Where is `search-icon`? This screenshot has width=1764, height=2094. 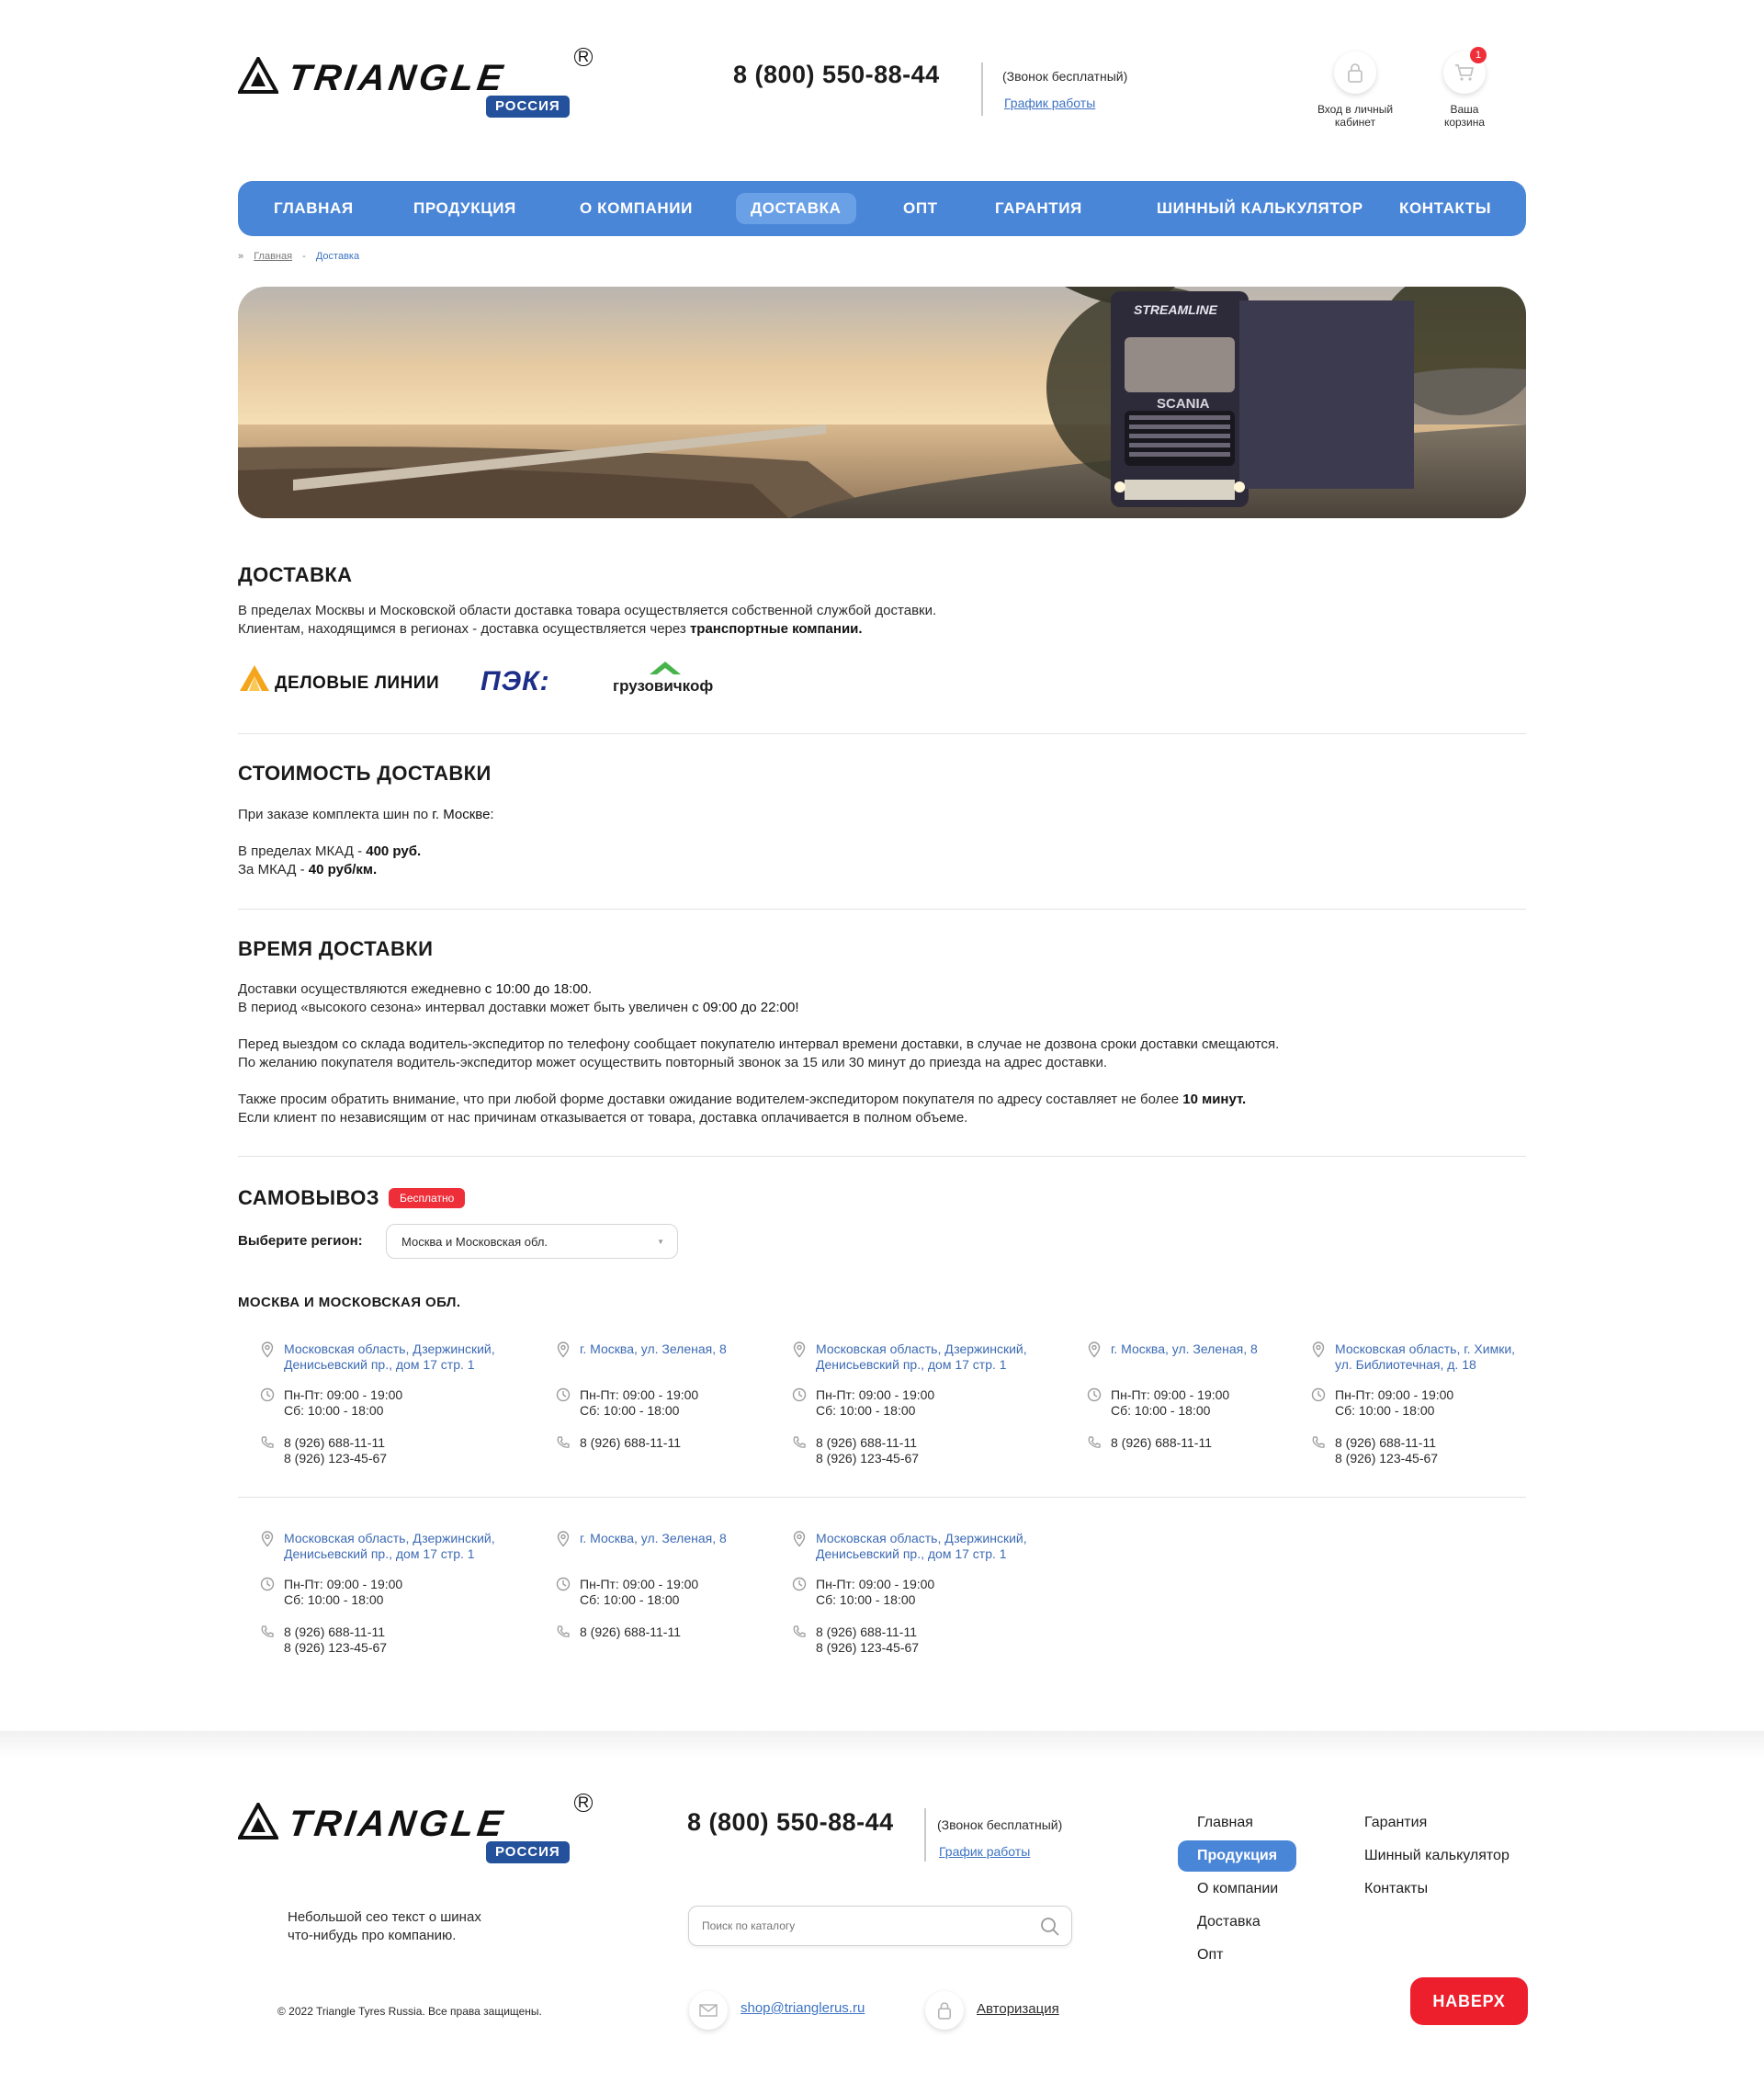 search-icon is located at coordinates (1050, 1927).